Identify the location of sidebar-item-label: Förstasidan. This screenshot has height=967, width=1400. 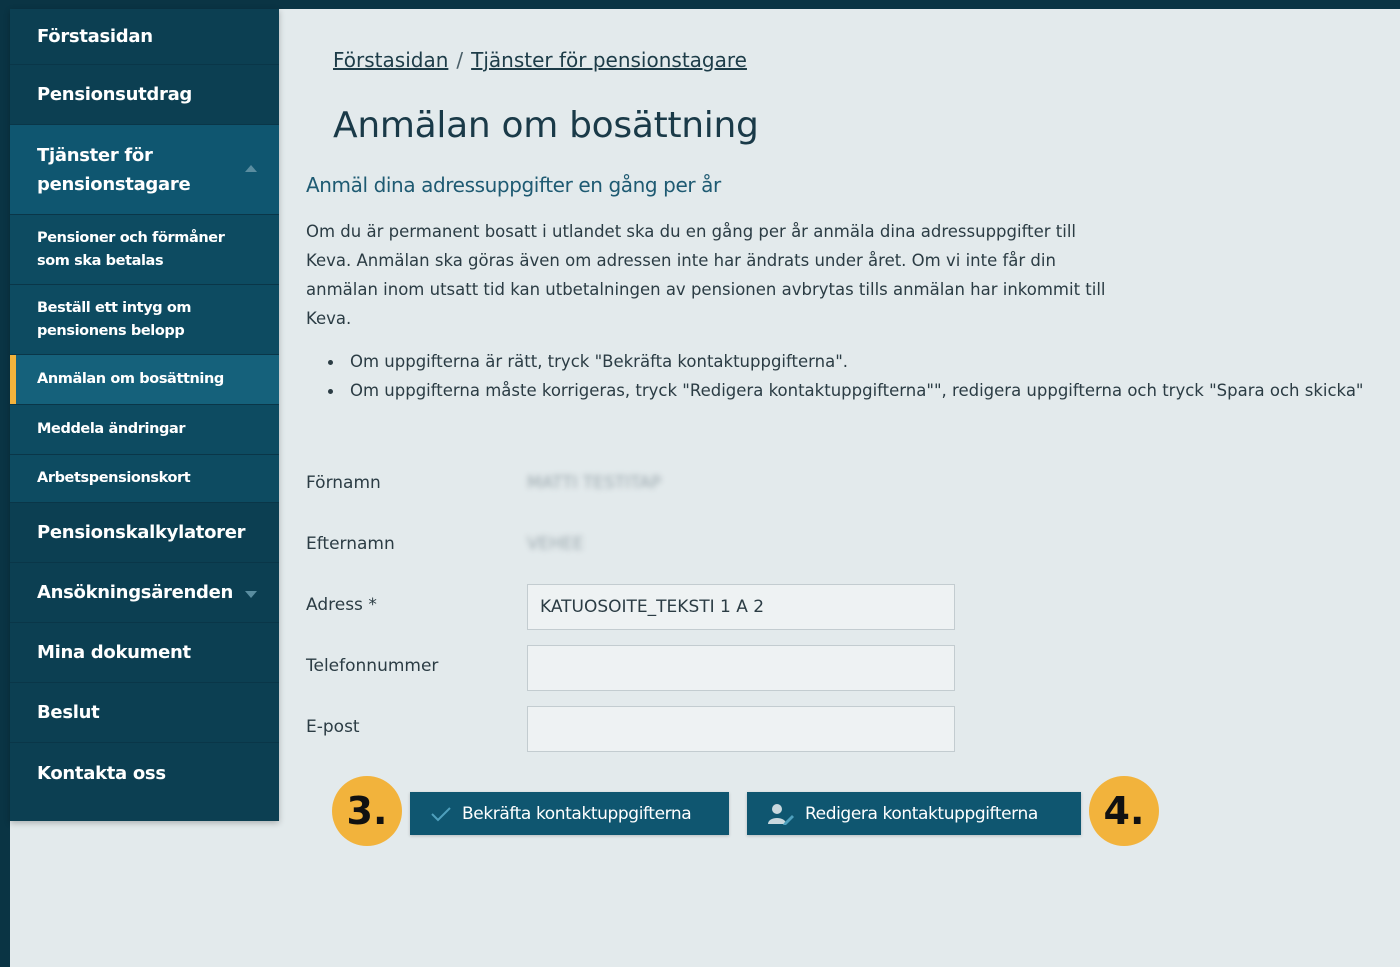
(95, 36).